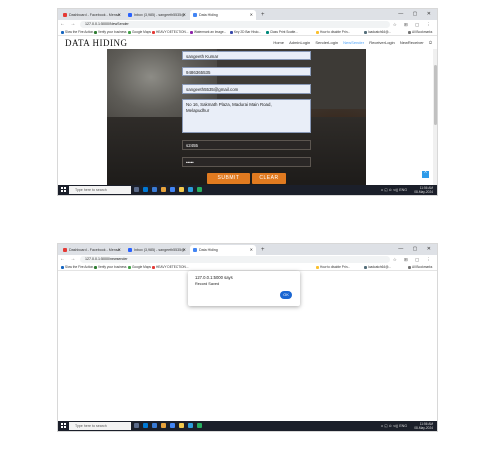  Describe the element at coordinates (246, 145) in the screenshot. I see `username-field: s2455` at that location.